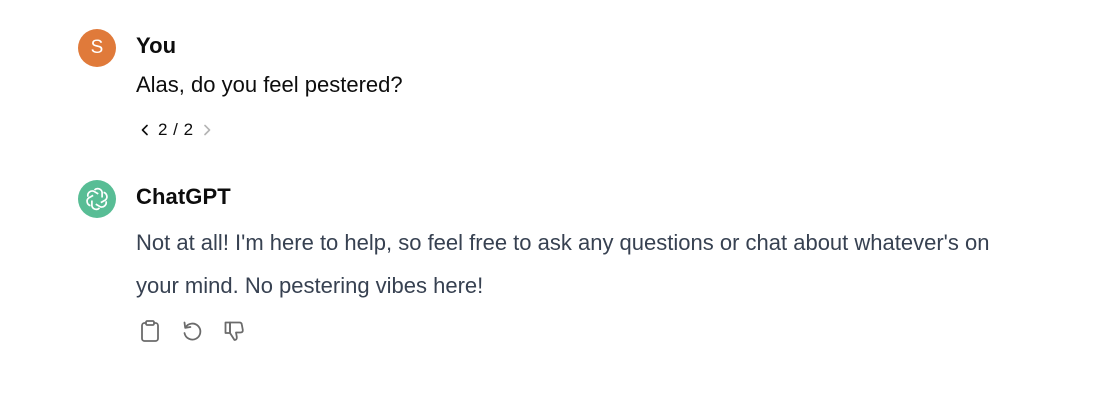 Image resolution: width=1102 pixels, height=404 pixels. Describe the element at coordinates (269, 84) in the screenshot. I see `user-message-text: Alas, do you feel pestered?` at that location.